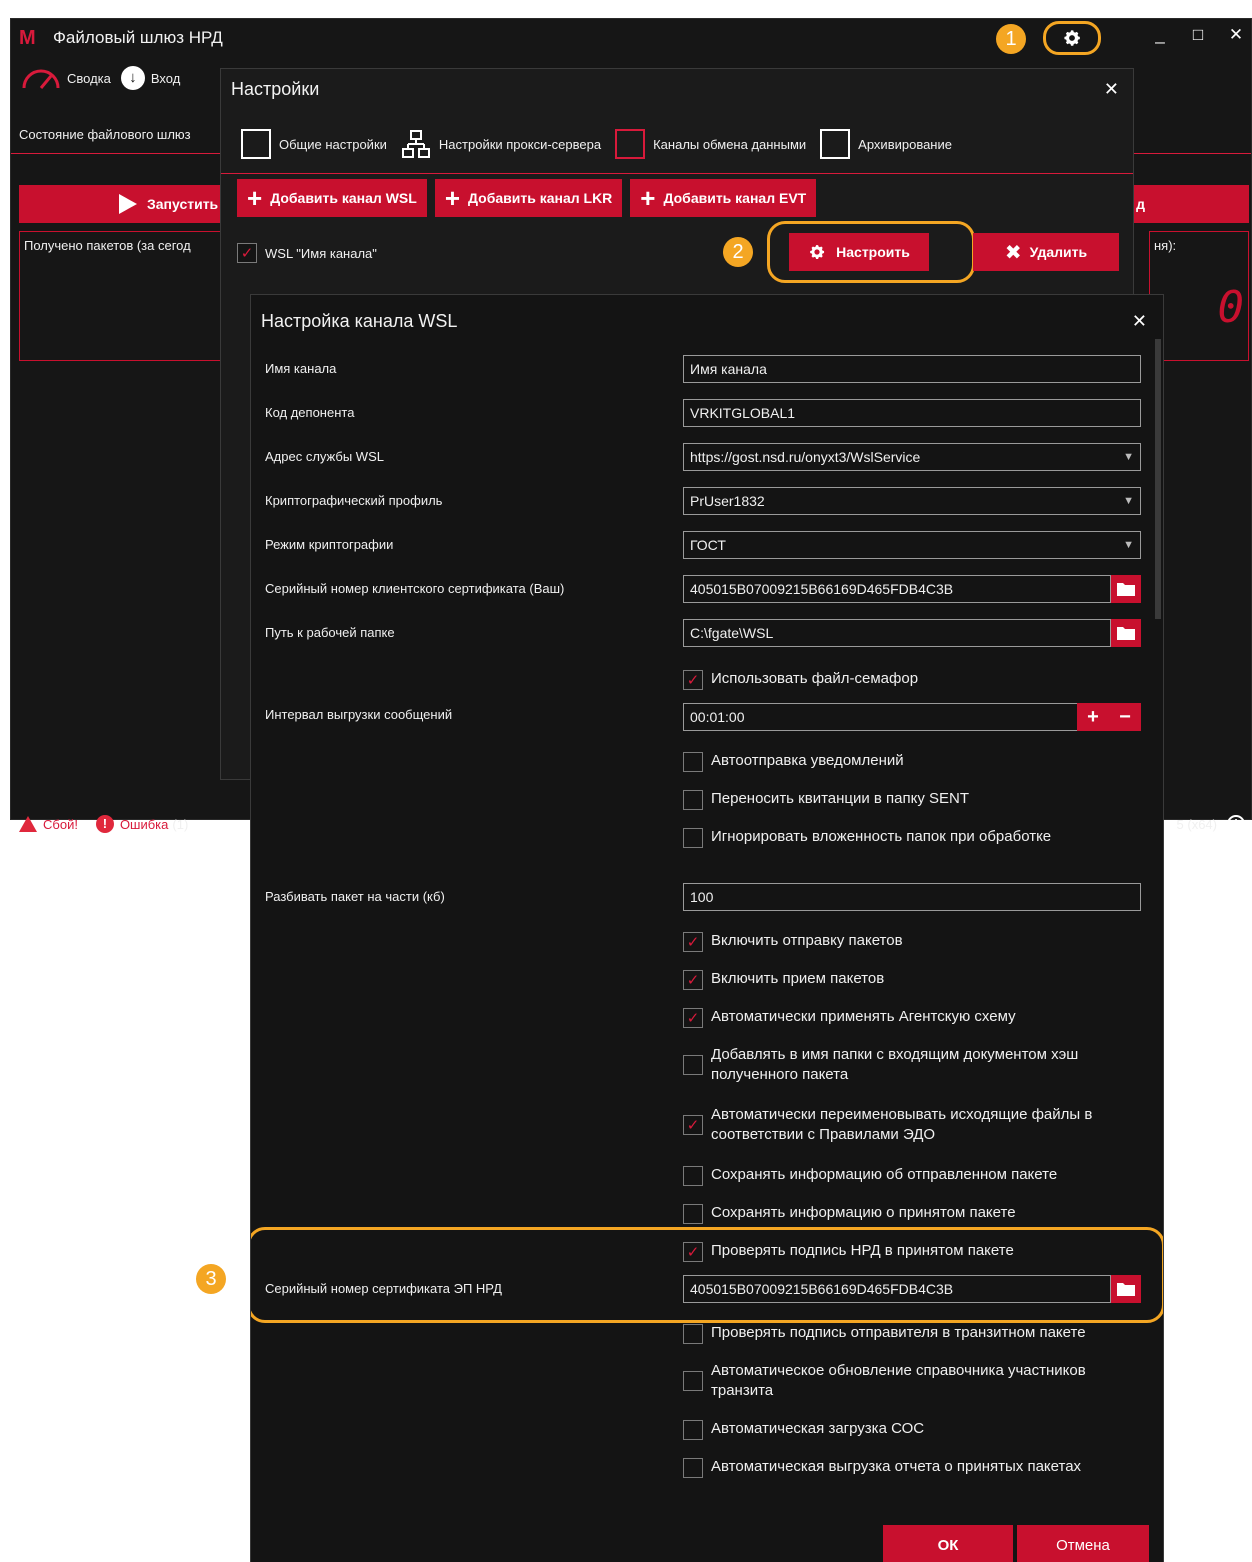  Describe the element at coordinates (144, 824) in the screenshot. I see `status-error-label: Ошибка` at that location.